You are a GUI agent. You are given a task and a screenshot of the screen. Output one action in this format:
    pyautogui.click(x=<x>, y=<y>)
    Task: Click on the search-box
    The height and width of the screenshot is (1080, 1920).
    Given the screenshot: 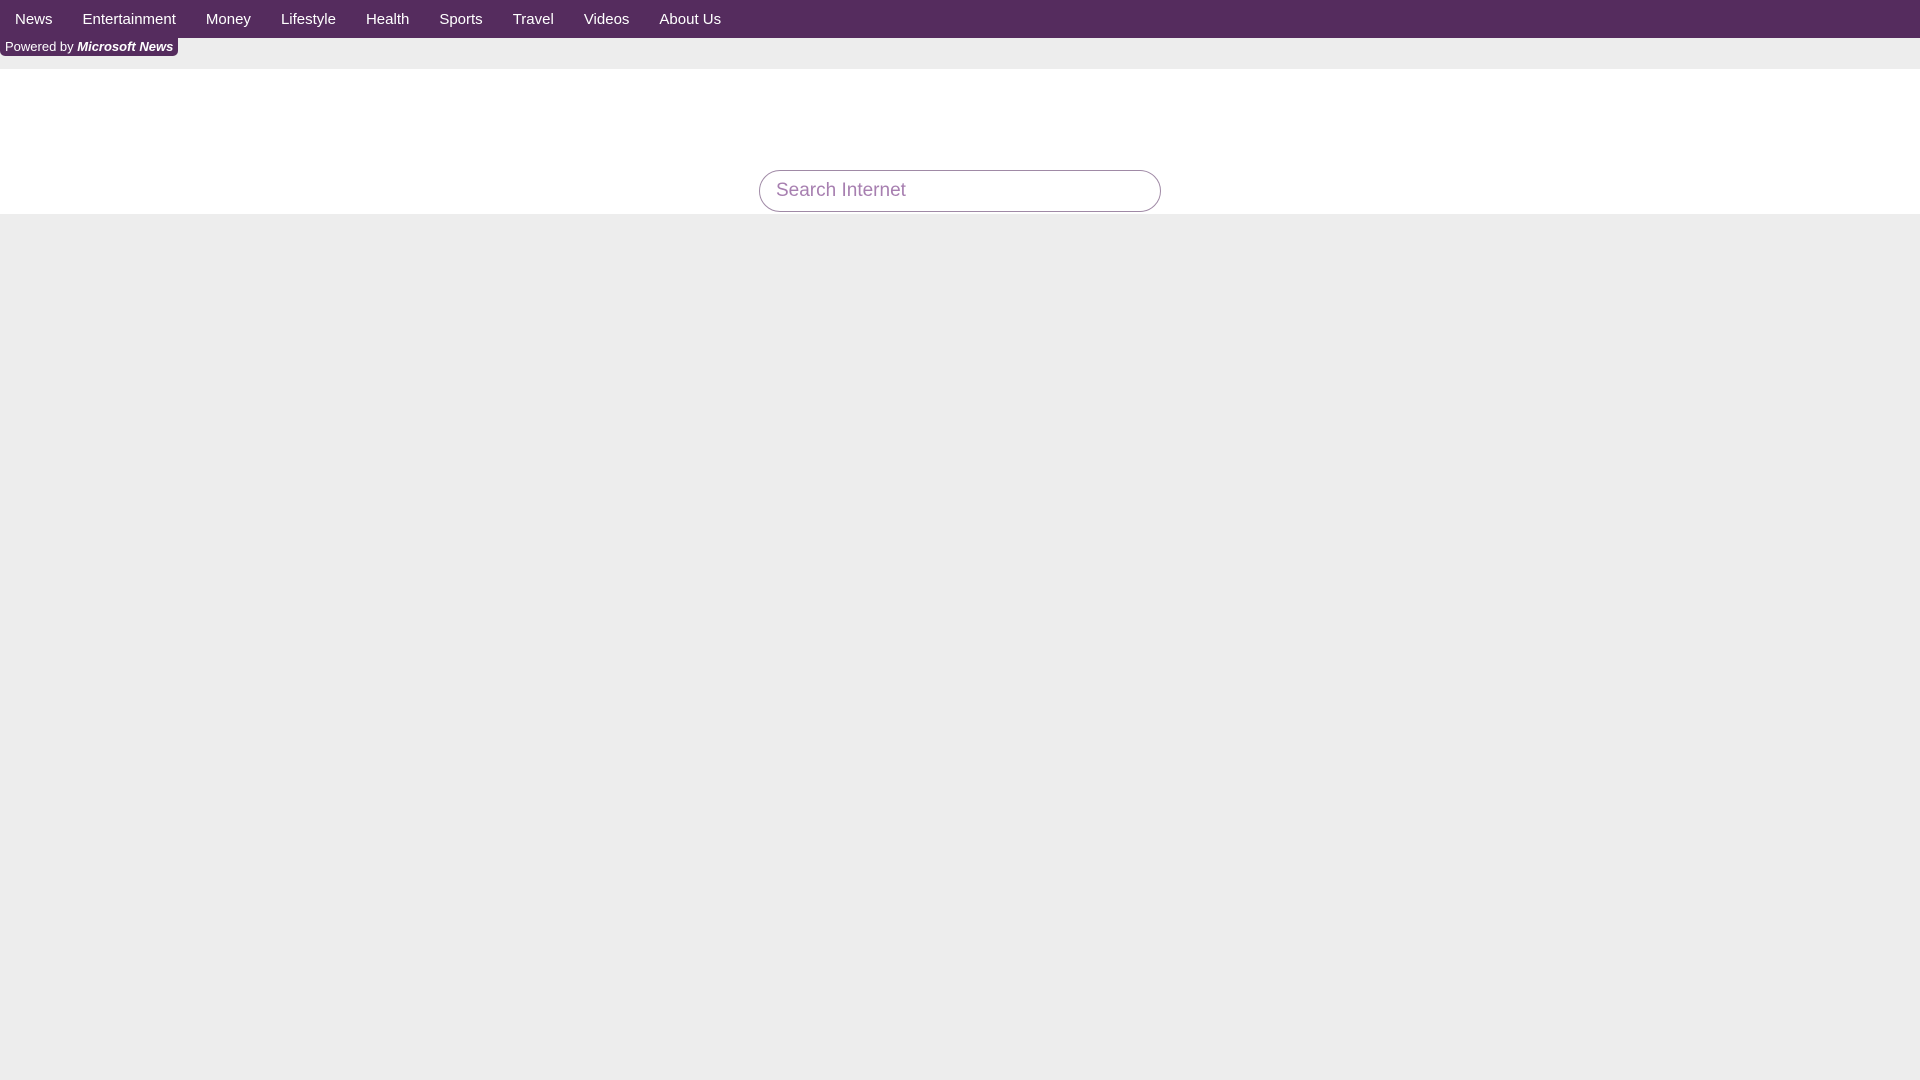 What is the action you would take?
    pyautogui.click(x=960, y=191)
    